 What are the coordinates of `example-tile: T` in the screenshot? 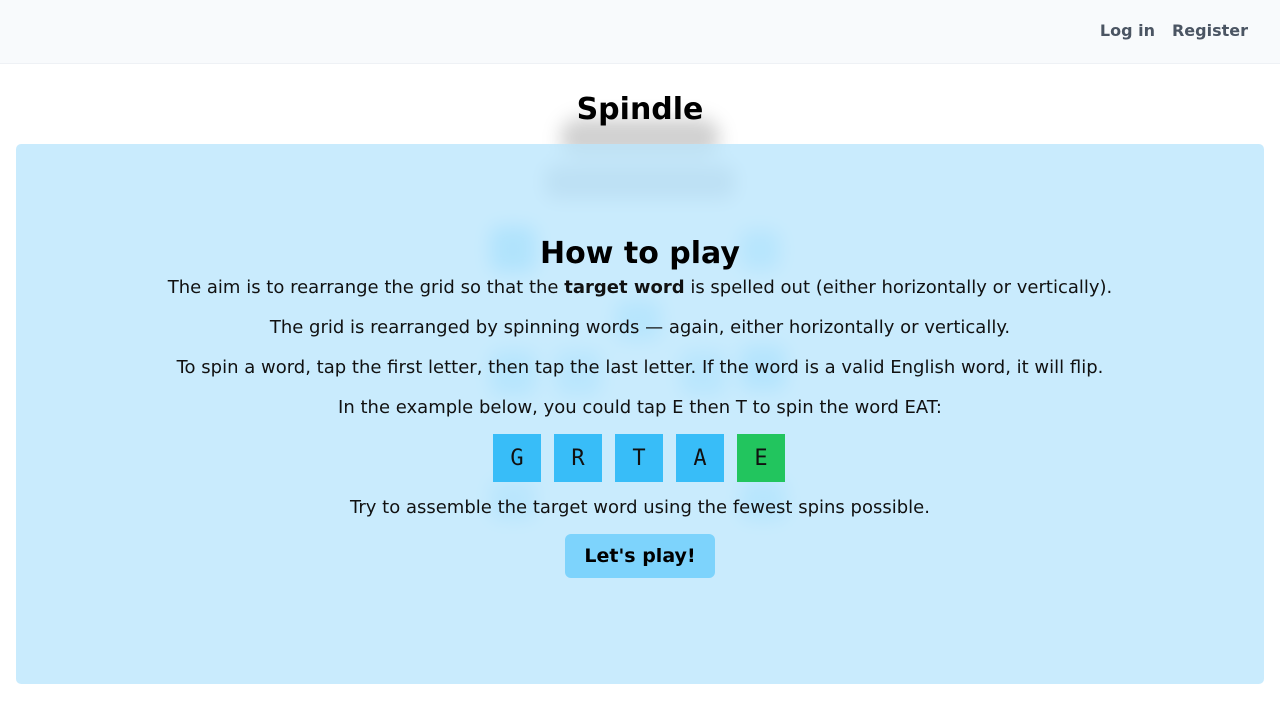 It's located at (639, 458).